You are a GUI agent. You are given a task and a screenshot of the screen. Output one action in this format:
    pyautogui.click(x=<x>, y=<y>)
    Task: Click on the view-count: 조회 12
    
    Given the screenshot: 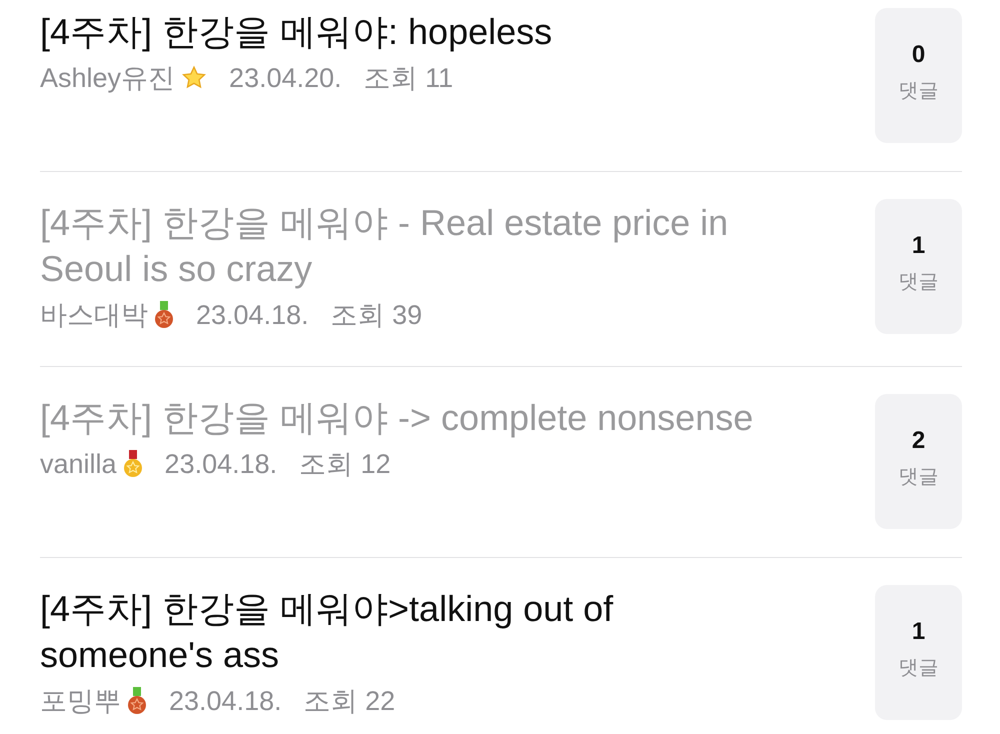 What is the action you would take?
    pyautogui.click(x=345, y=464)
    